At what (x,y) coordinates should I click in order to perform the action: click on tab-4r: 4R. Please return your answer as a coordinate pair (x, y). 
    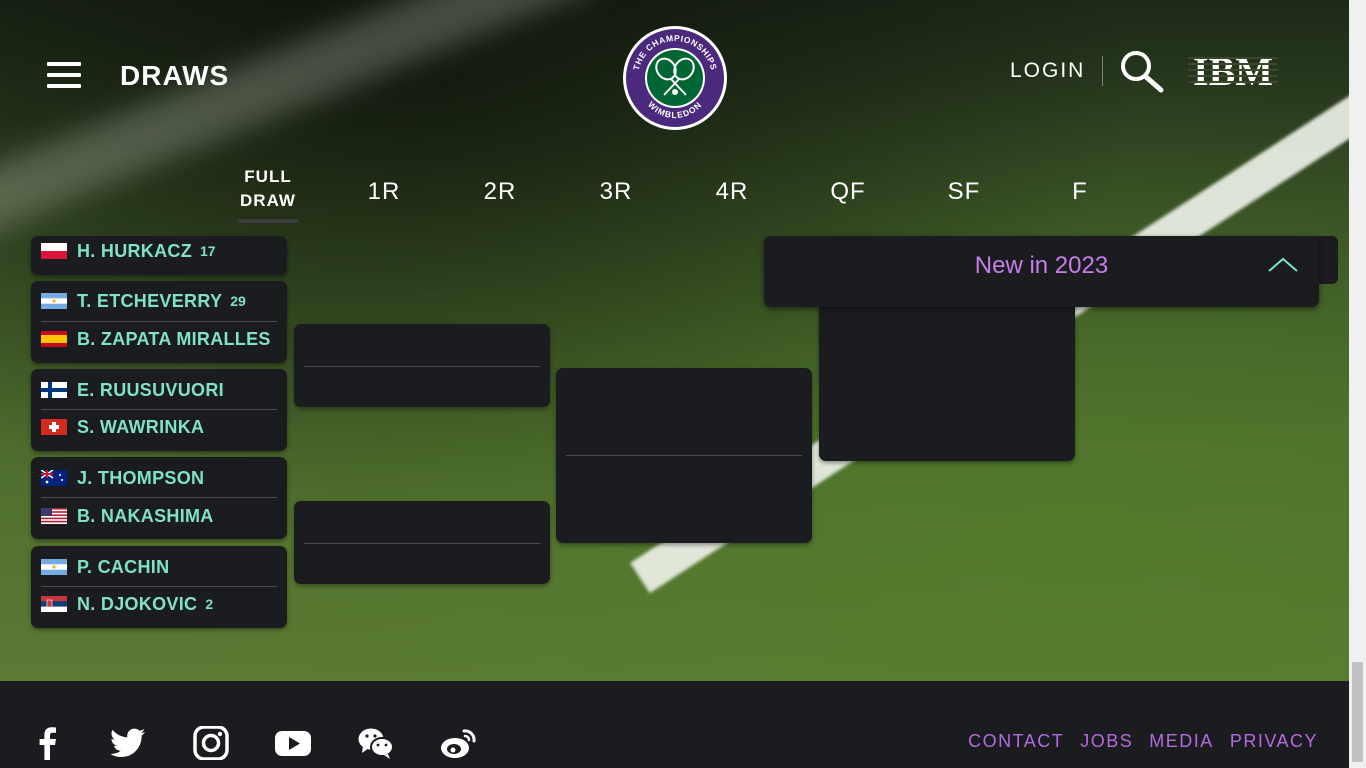
    Looking at the image, I should click on (732, 192).